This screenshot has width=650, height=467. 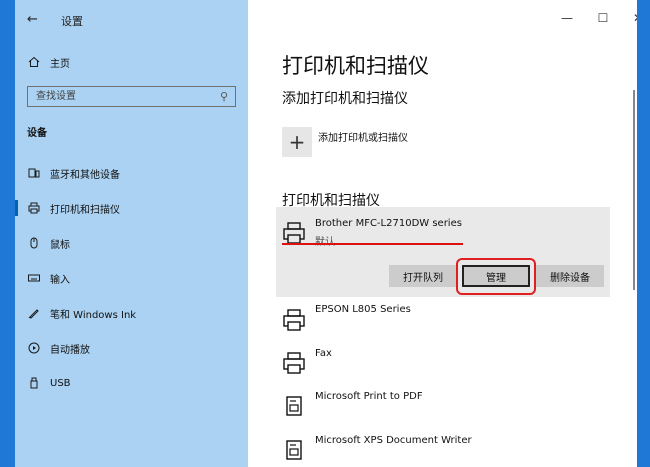 What do you see at coordinates (325, 240) in the screenshot?
I see `printer-status: 默认` at bounding box center [325, 240].